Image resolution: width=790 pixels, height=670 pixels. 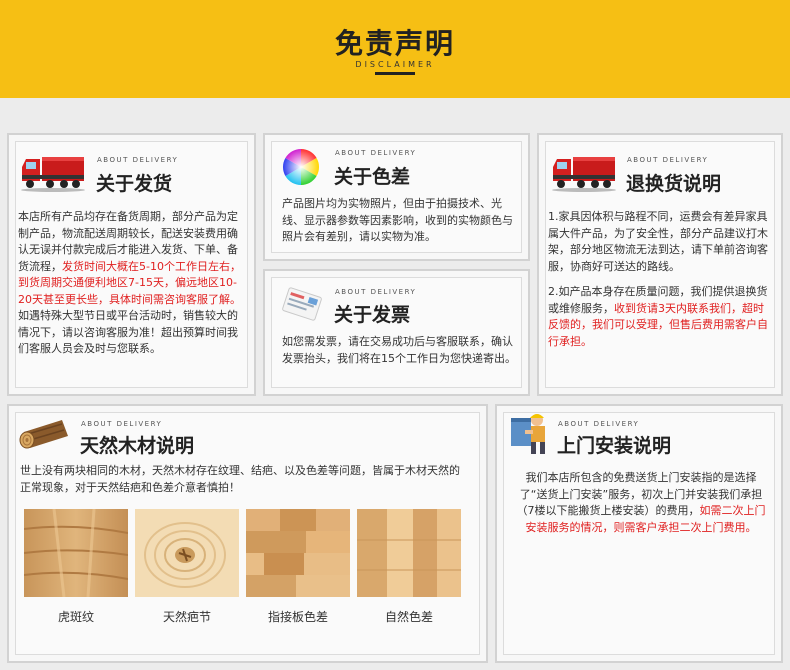 What do you see at coordinates (138, 160) in the screenshot?
I see `delivery-about-label: ABOUT DELIVERY` at bounding box center [138, 160].